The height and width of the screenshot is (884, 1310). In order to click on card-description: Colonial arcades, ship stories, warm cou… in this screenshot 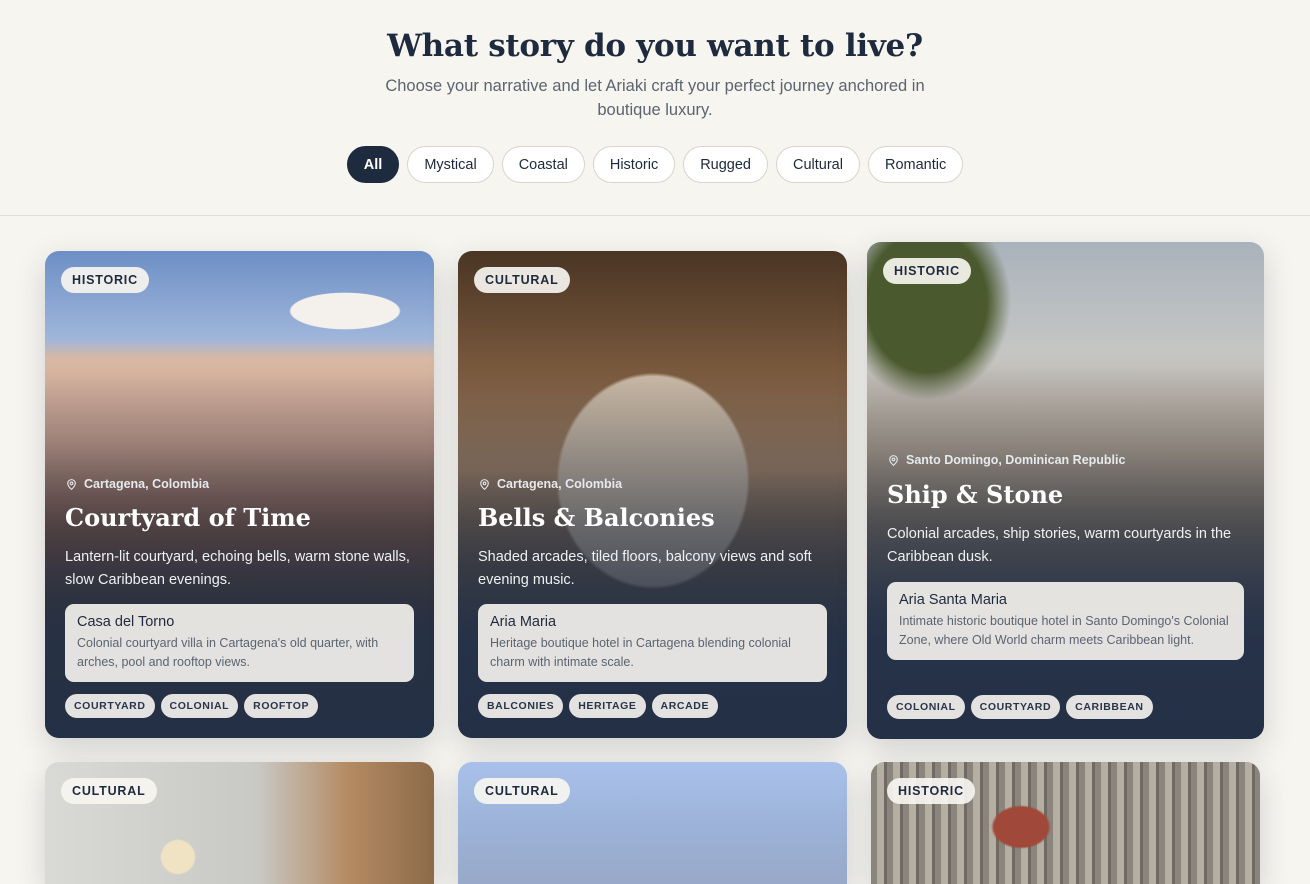, I will do `click(1059, 545)`.